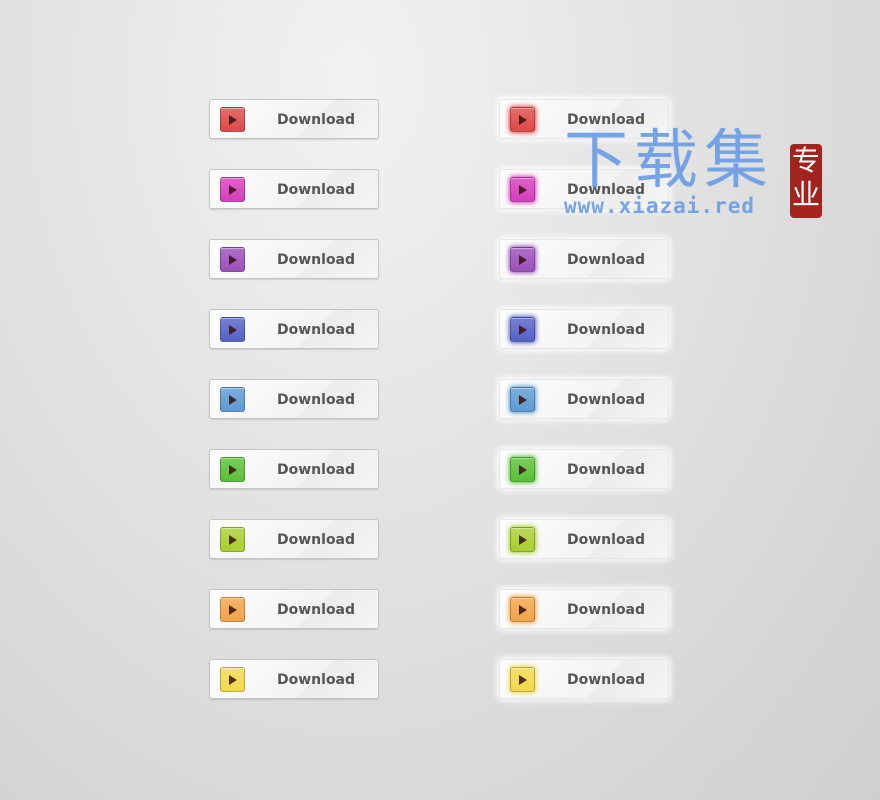 The image size is (880, 800). I want to click on watermark-chinese: 下载集, so click(669, 161).